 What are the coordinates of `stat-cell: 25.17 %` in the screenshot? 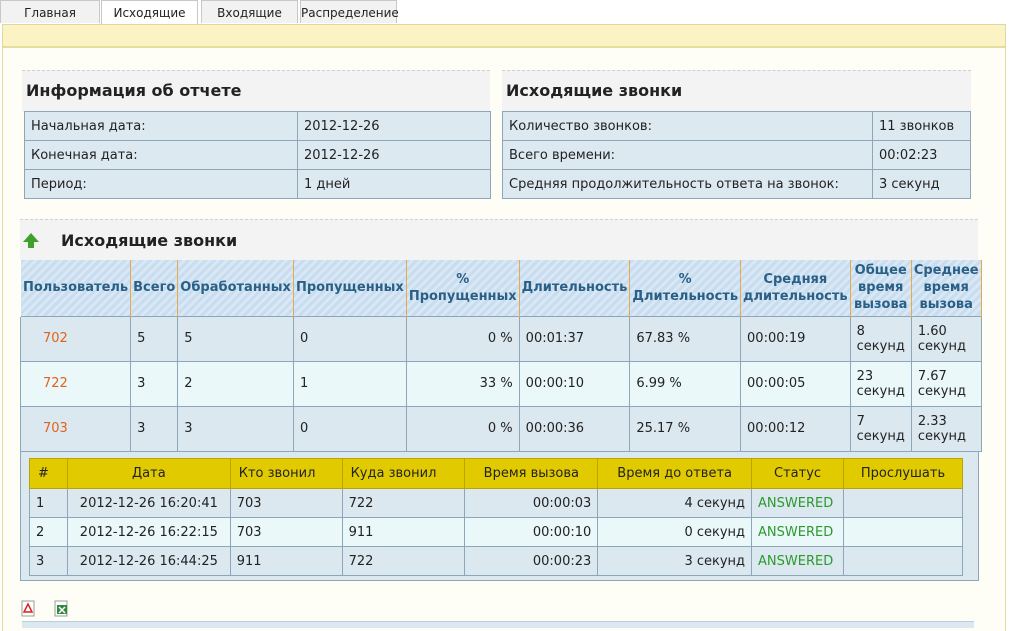 It's located at (685, 428).